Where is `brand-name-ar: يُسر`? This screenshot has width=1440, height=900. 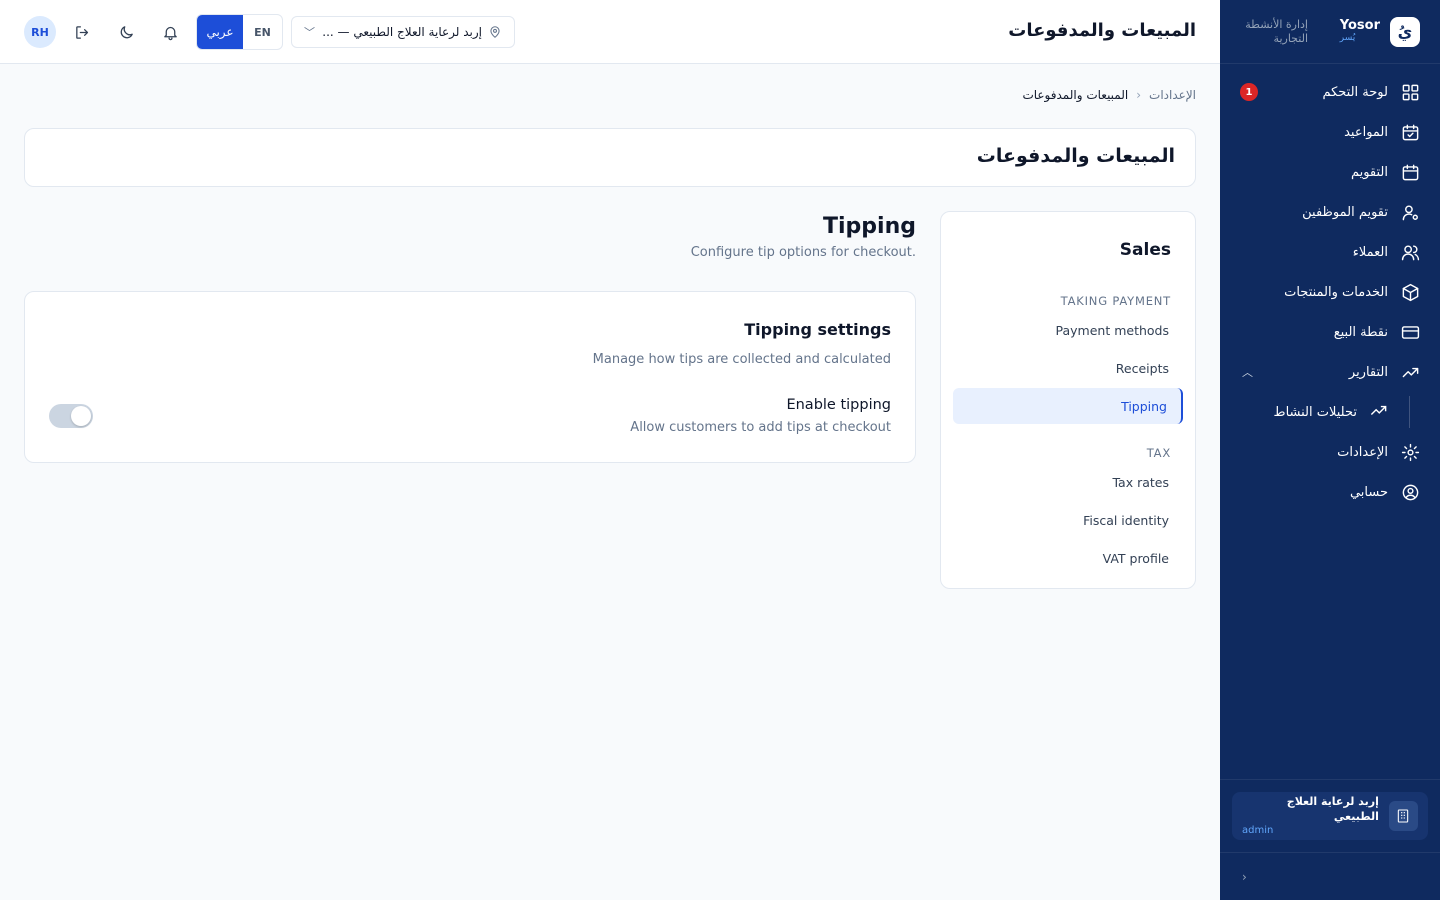 brand-name-ar: يُسر is located at coordinates (1347, 37).